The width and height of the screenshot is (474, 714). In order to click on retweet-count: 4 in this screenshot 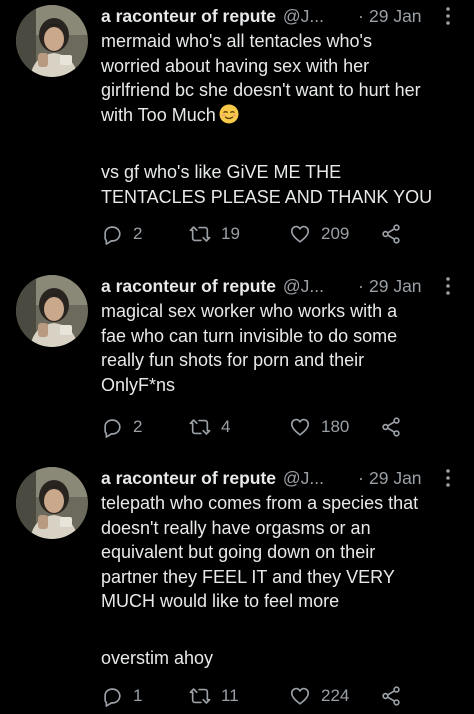, I will do `click(226, 426)`.